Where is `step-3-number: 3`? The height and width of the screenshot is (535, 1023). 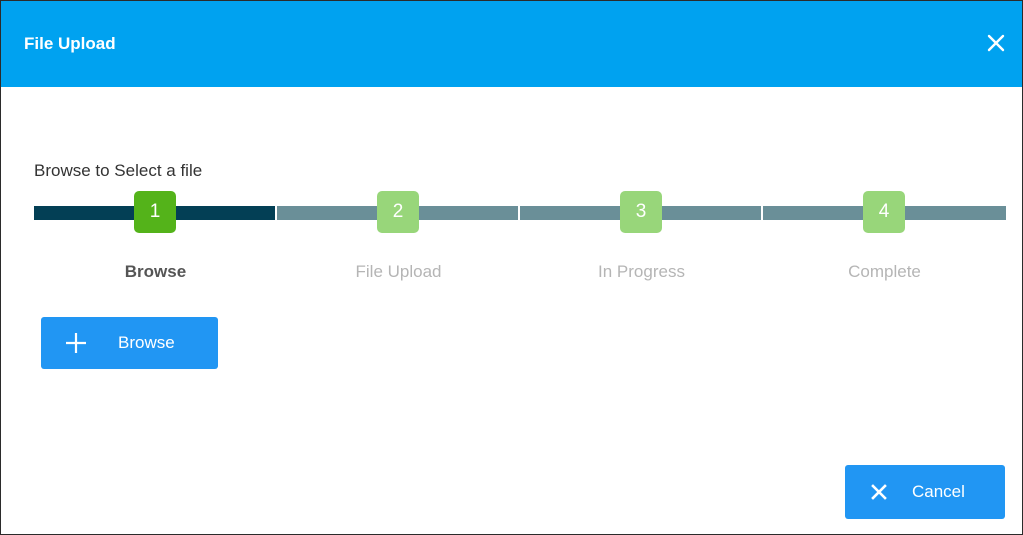 step-3-number: 3 is located at coordinates (641, 212).